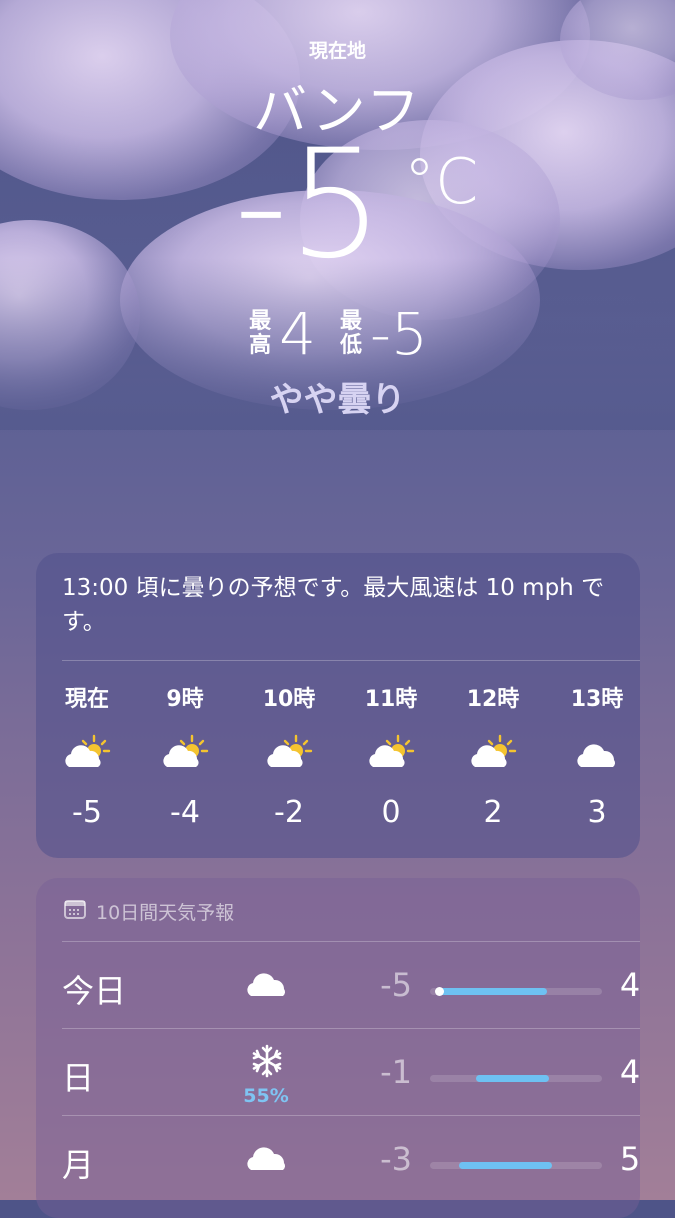 Image resolution: width=675 pixels, height=1218 pixels. I want to click on low-temp: -3, so click(396, 1159).